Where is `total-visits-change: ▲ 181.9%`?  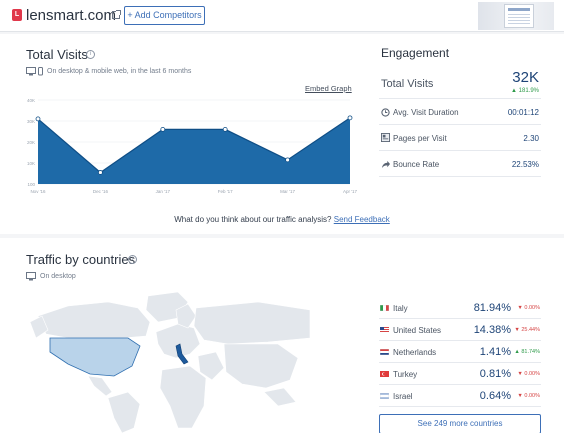 total-visits-change: ▲ 181.9% is located at coordinates (525, 91).